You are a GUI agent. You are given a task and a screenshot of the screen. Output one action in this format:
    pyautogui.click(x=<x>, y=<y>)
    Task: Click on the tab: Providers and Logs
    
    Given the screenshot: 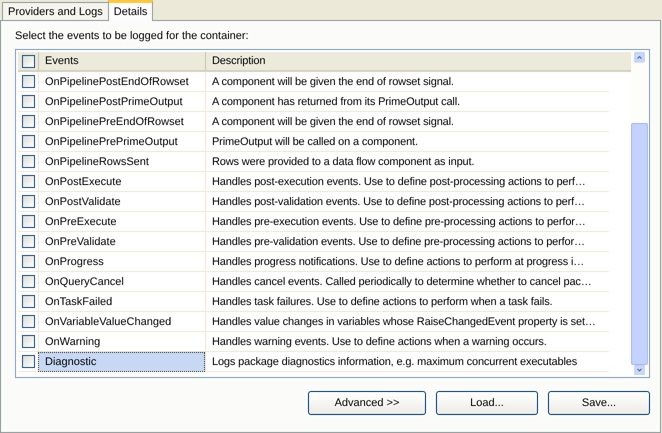 What is the action you would take?
    pyautogui.click(x=55, y=11)
    